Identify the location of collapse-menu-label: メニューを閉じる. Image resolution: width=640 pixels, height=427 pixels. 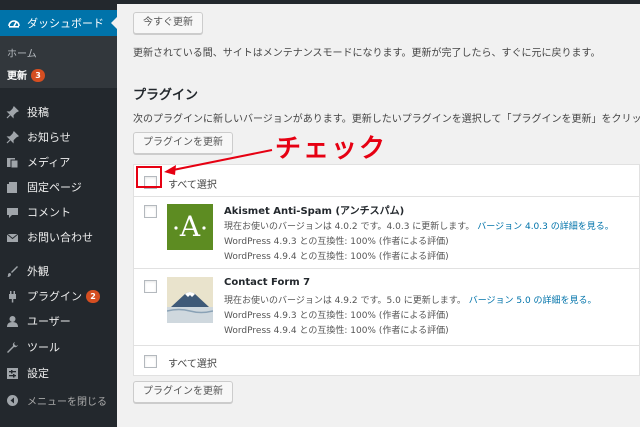
(67, 402).